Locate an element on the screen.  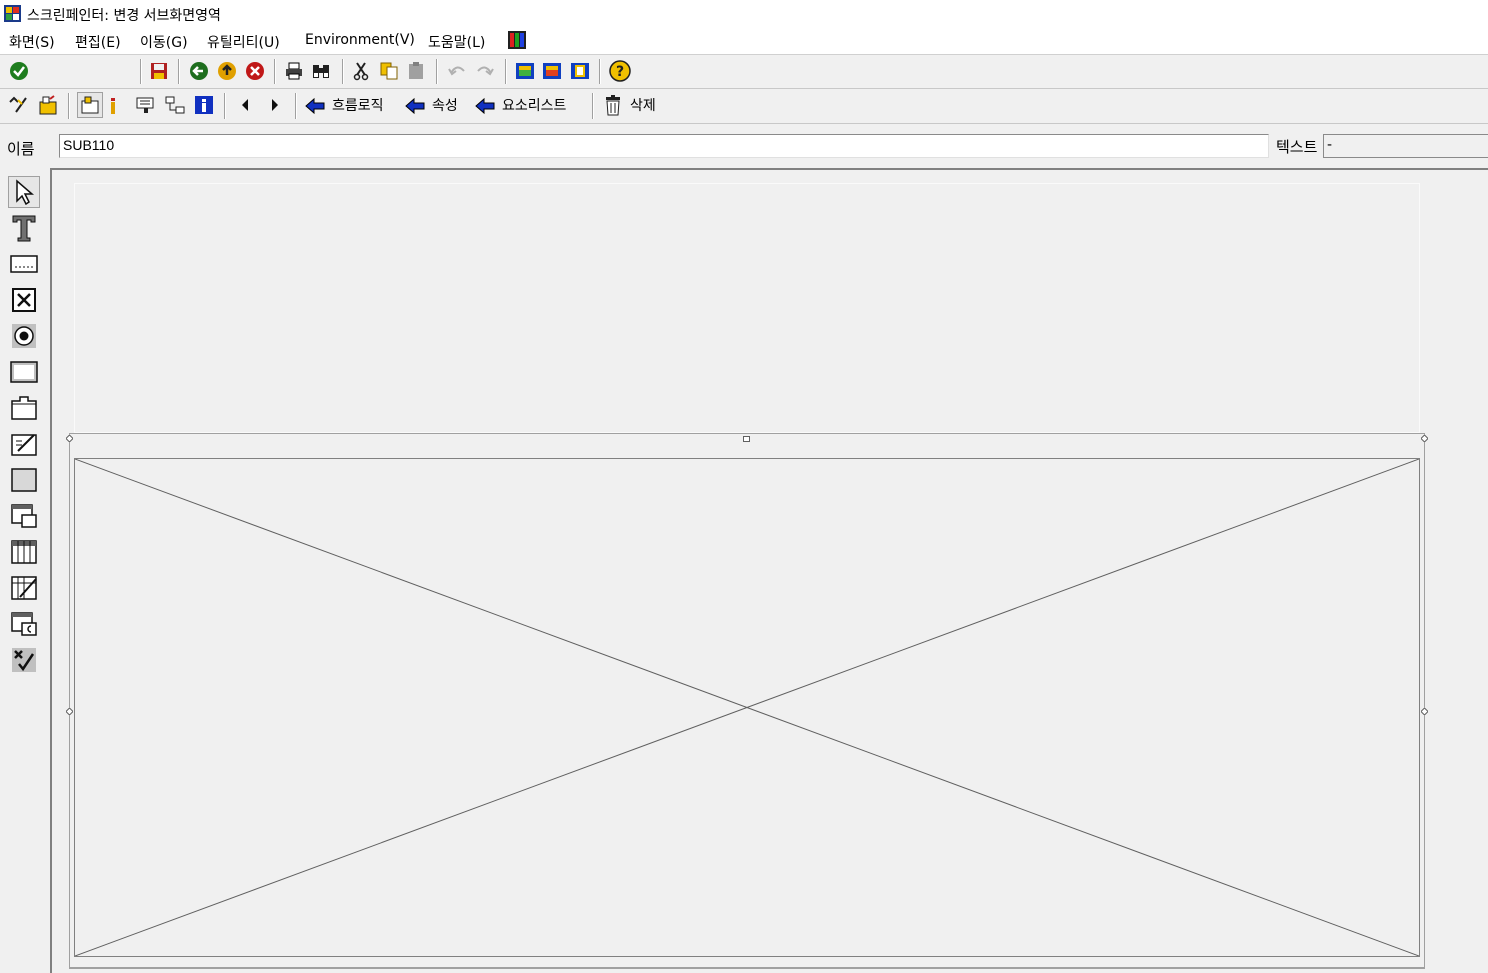
layout-window-blue-icon is located at coordinates (525, 71).